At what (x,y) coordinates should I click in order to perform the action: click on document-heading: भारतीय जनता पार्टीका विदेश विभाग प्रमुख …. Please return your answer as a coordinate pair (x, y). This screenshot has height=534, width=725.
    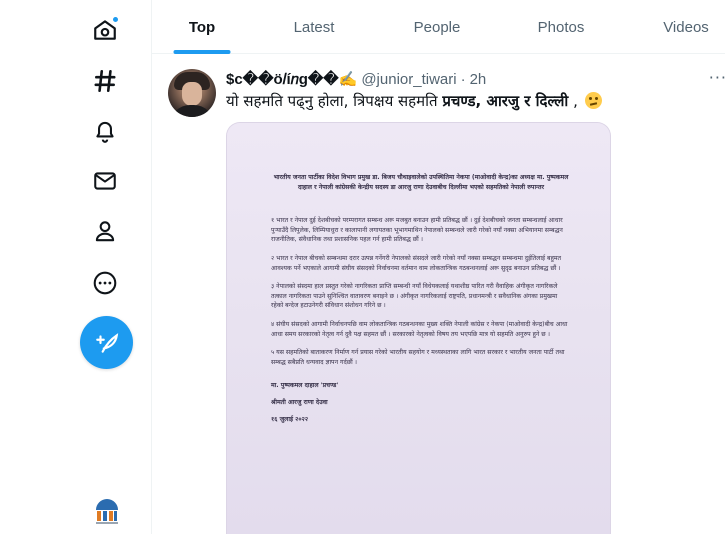
    Looking at the image, I should click on (421, 182).